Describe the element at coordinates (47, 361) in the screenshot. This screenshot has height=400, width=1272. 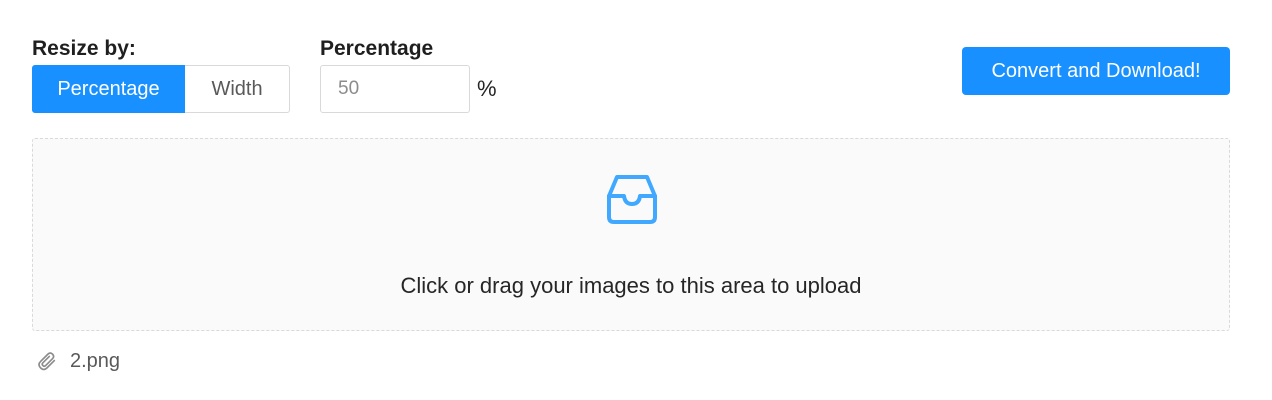
I see `paperclip-icon` at that location.